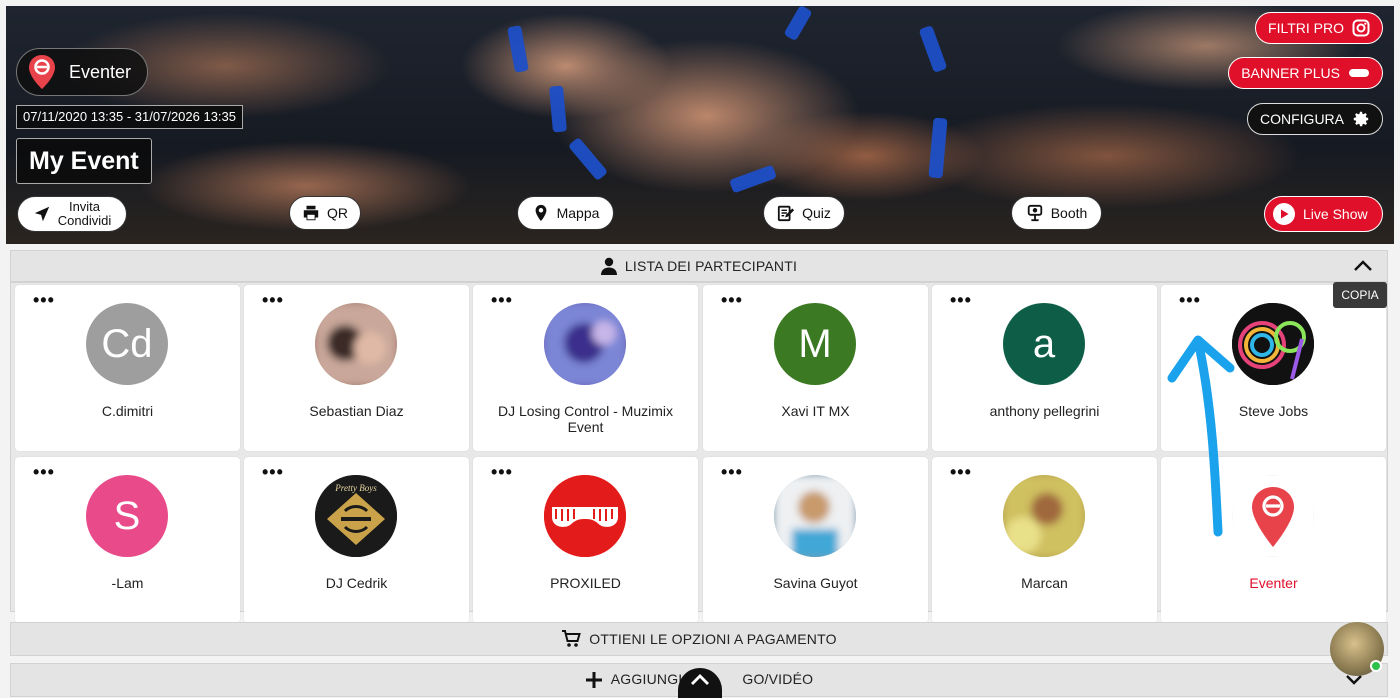  I want to click on participant-name: Sebastian Diaz, so click(356, 411).